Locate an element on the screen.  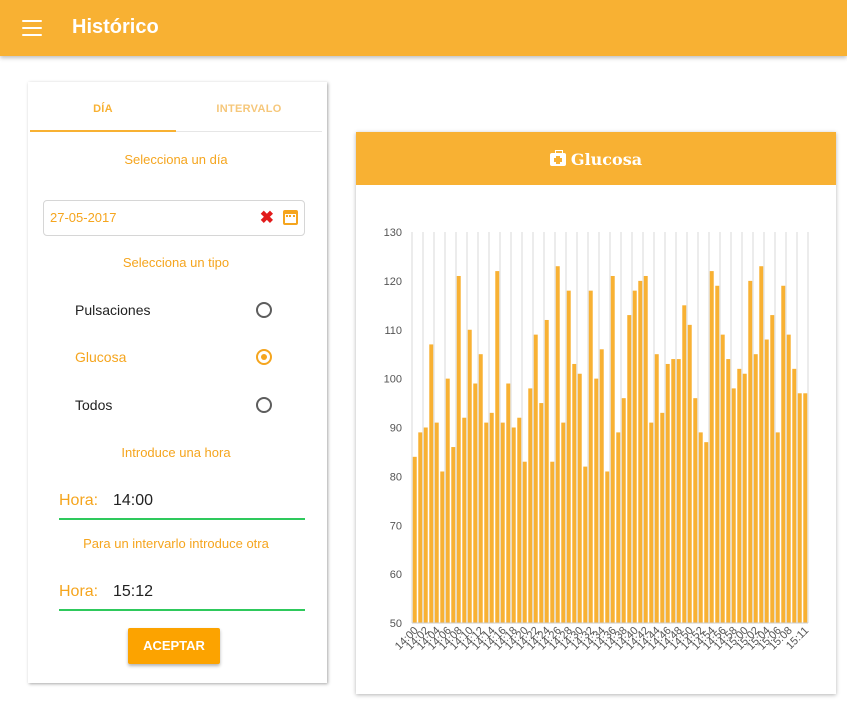
tab-dia: DÍA is located at coordinates (103, 112).